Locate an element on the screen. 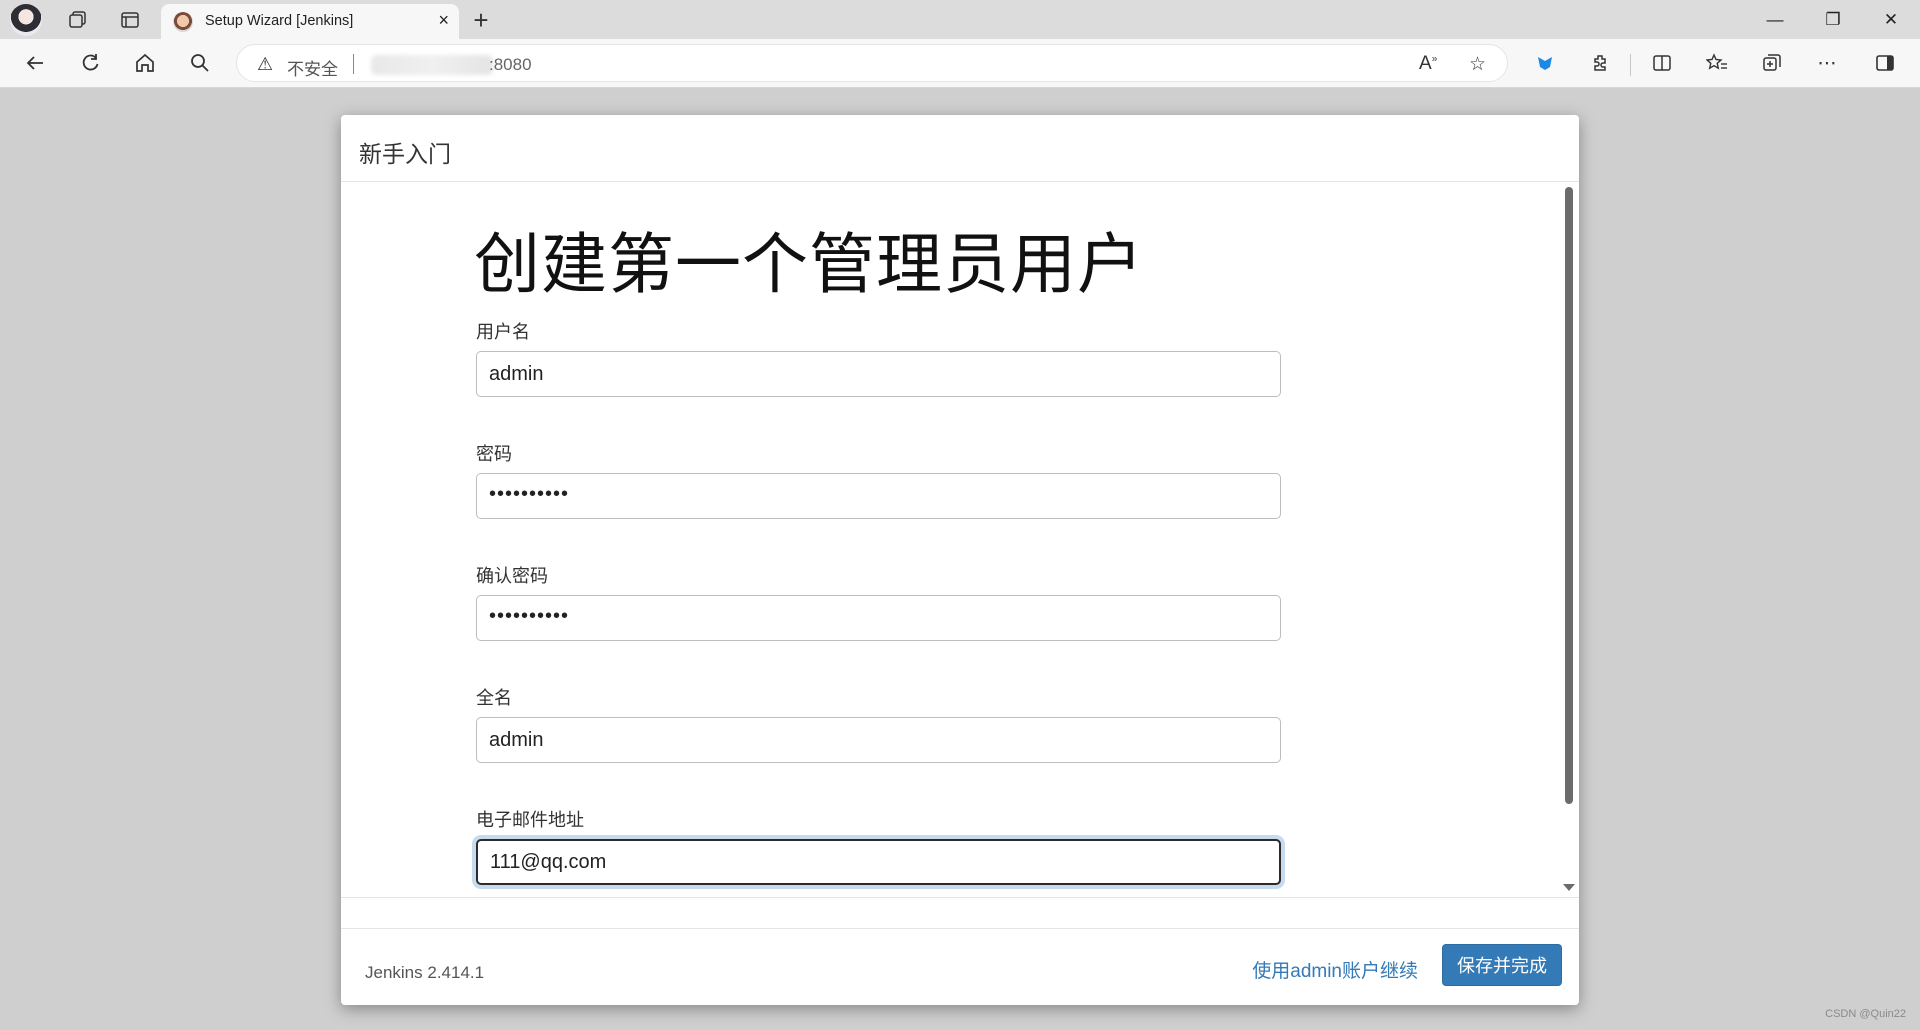 This screenshot has height=1030, width=1920. tab-close-icon: × is located at coordinates (443, 20).